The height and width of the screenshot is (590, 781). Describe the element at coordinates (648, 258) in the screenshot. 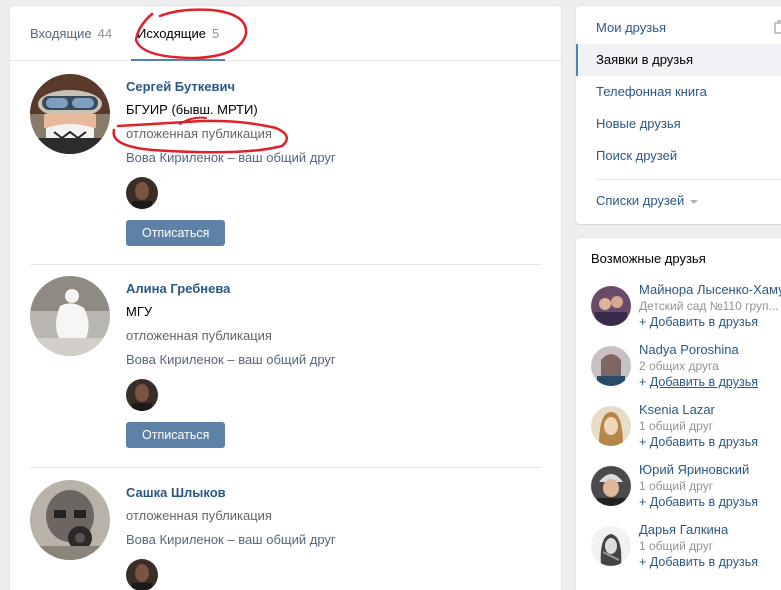

I see `possible-friends-title: Возможные друзья` at that location.